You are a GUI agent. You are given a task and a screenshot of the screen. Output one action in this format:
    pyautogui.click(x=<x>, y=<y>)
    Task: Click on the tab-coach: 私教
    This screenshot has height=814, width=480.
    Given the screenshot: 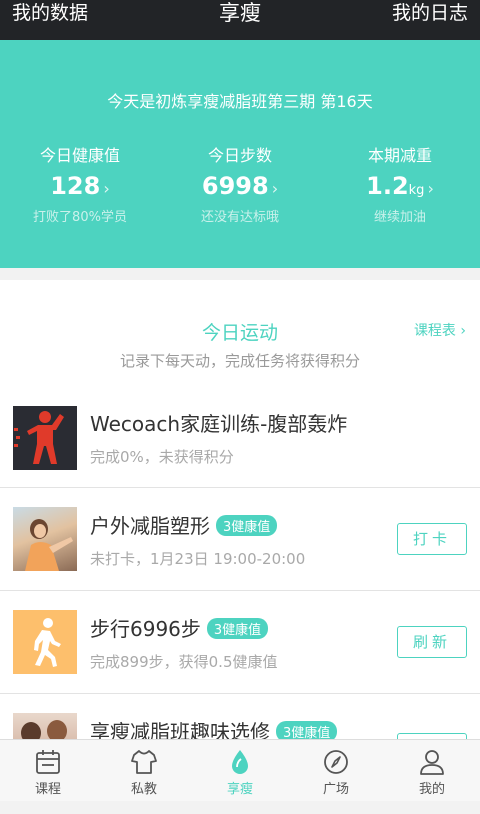 What is the action you would take?
    pyautogui.click(x=144, y=770)
    